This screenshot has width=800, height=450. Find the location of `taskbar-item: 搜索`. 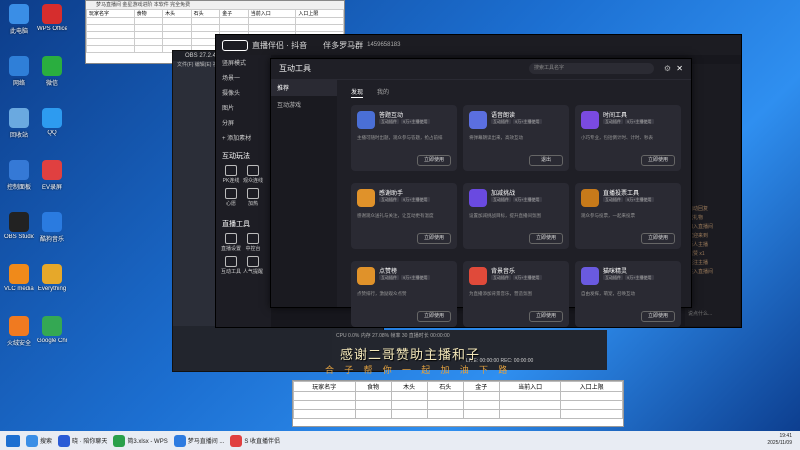

taskbar-item: 搜索 is located at coordinates (39, 440).